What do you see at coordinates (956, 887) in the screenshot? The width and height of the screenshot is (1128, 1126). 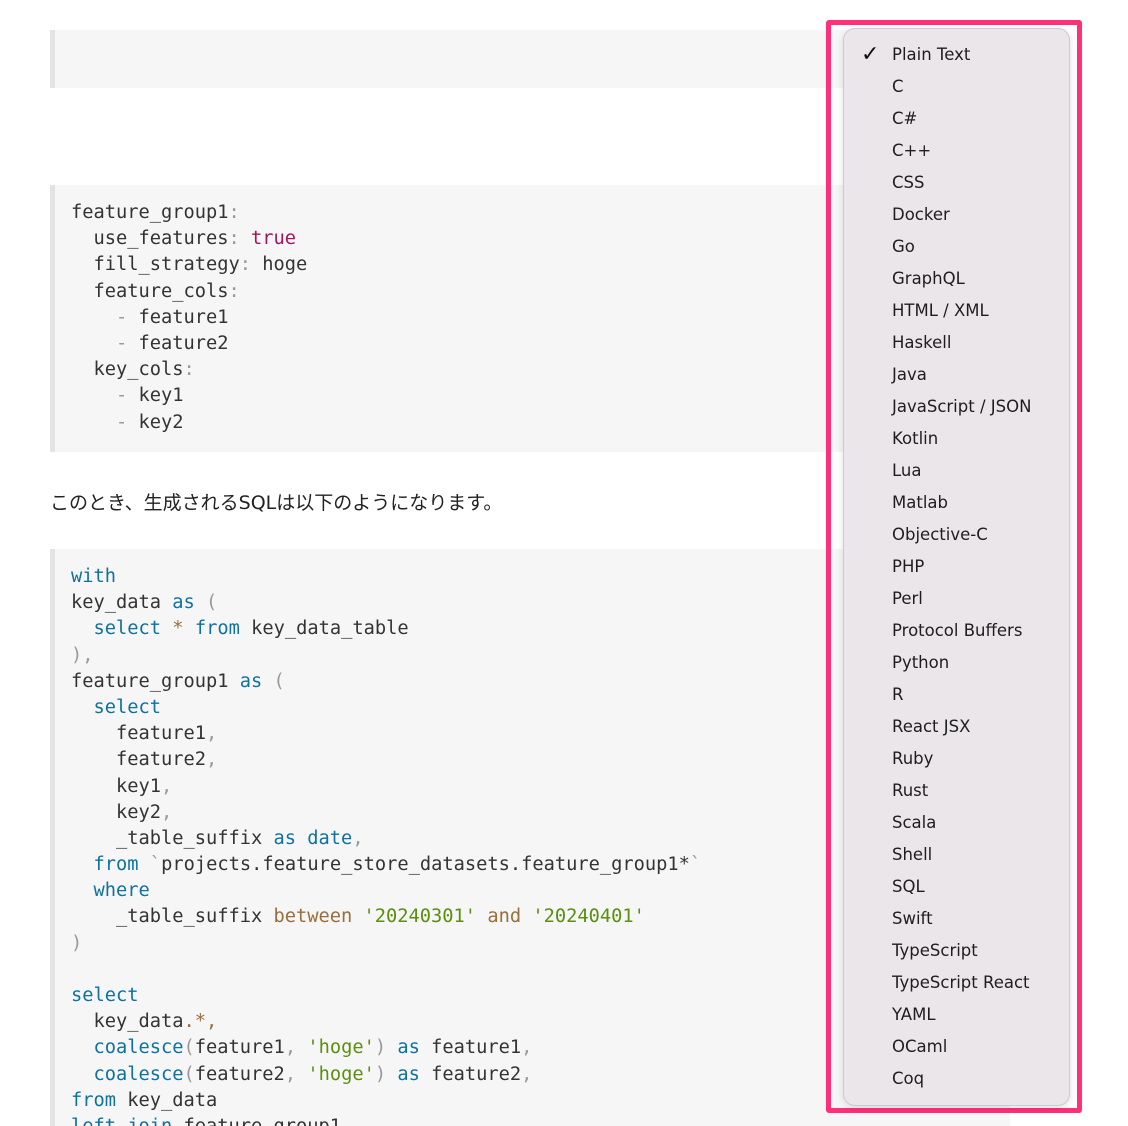 I see `menu-item-sql: SQL` at bounding box center [956, 887].